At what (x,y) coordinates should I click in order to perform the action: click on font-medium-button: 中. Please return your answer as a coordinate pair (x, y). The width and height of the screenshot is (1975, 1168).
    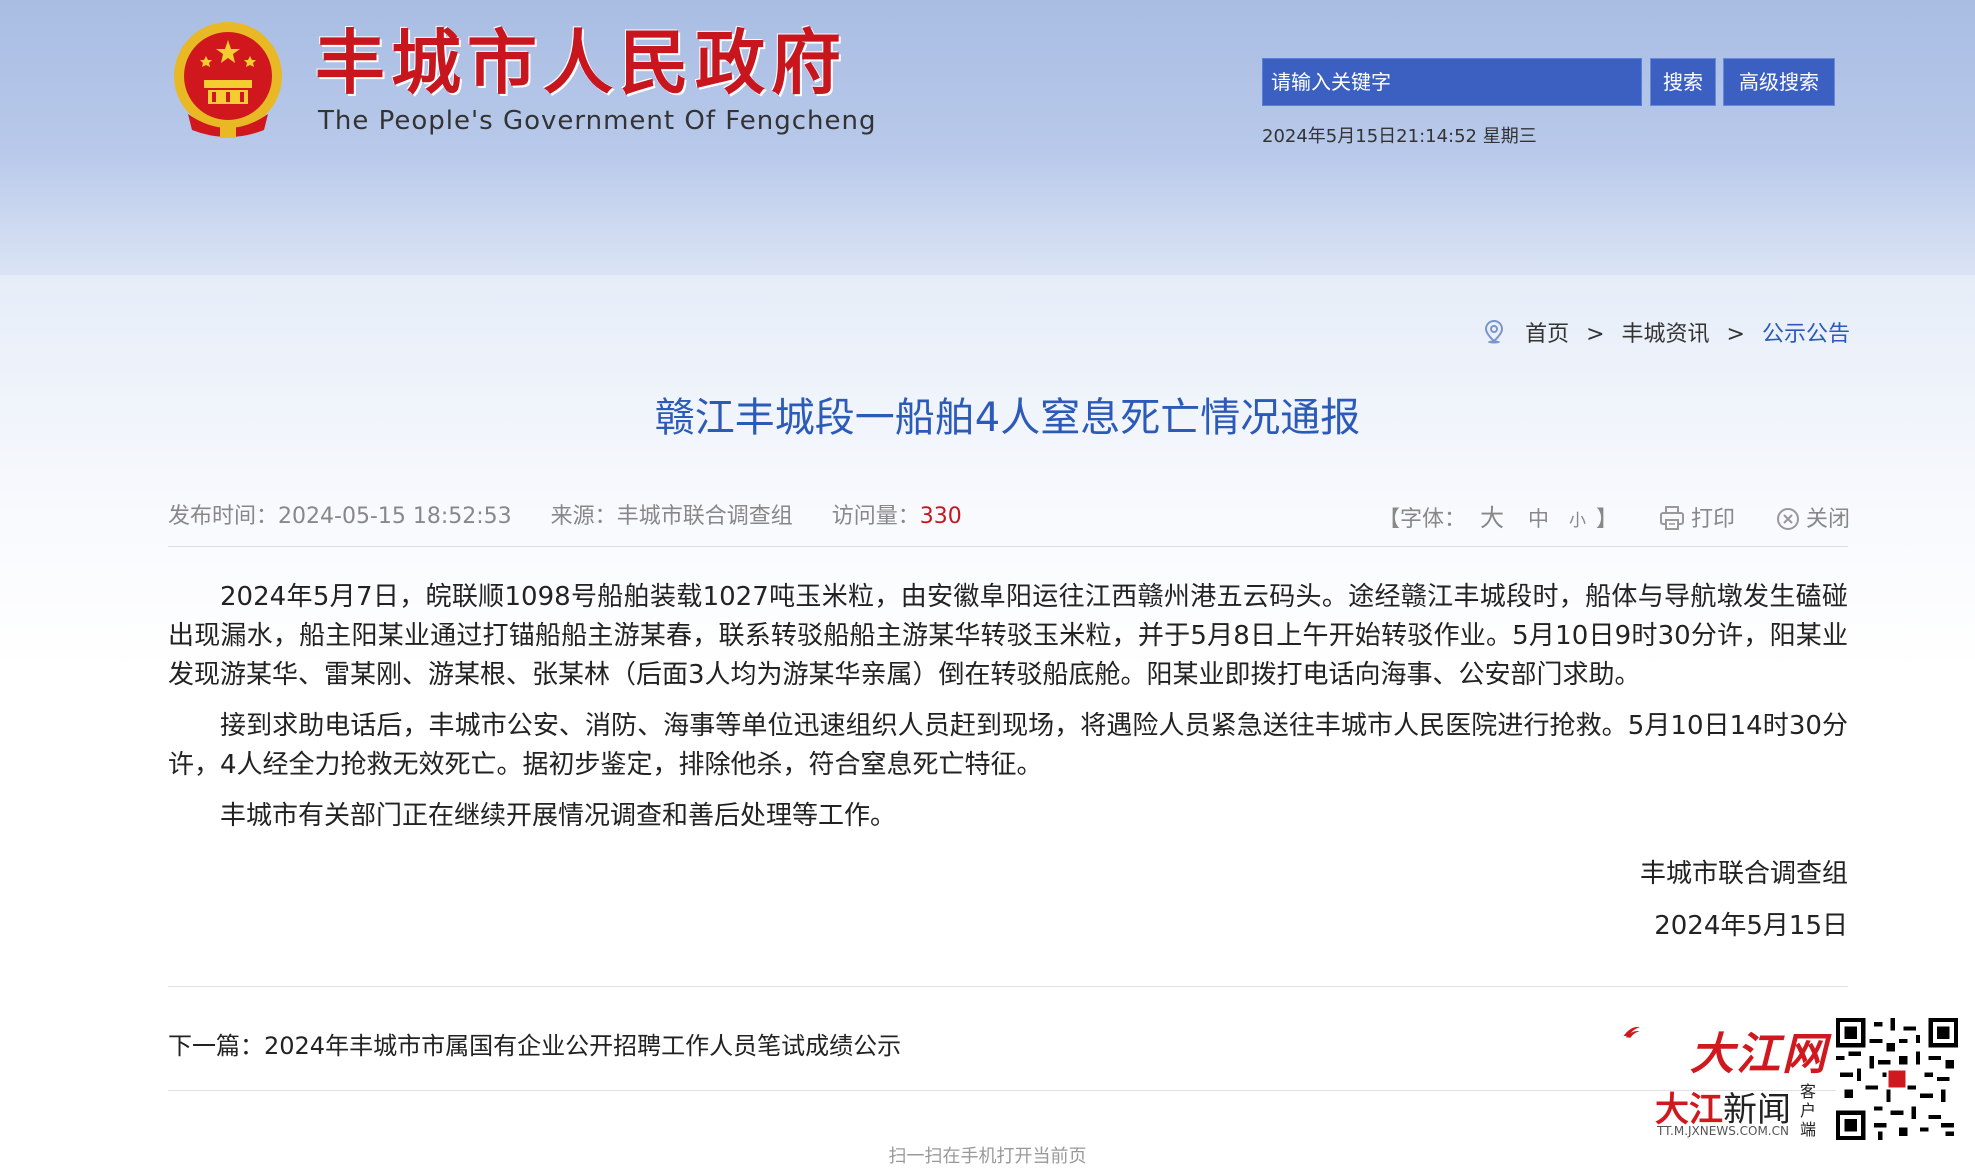
    Looking at the image, I should click on (1538, 519).